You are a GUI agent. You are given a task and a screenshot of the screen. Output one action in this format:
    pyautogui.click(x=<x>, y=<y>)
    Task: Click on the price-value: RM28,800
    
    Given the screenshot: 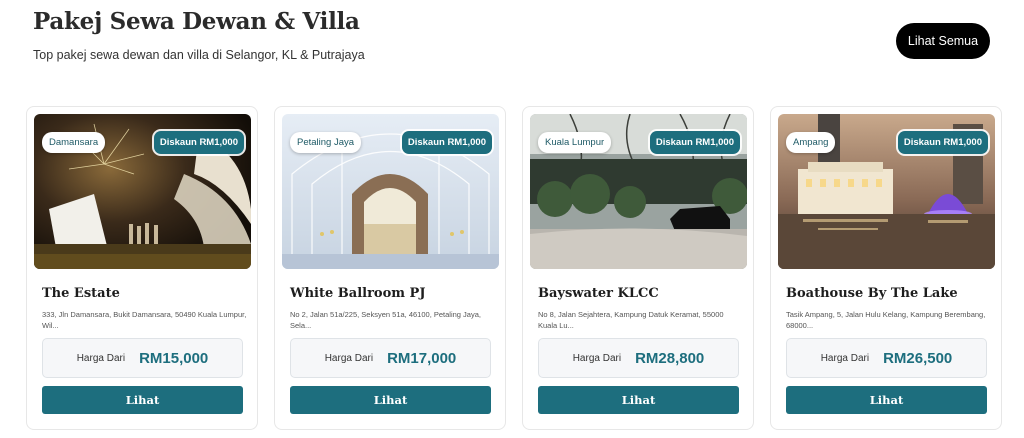 What is the action you would take?
    pyautogui.click(x=670, y=358)
    